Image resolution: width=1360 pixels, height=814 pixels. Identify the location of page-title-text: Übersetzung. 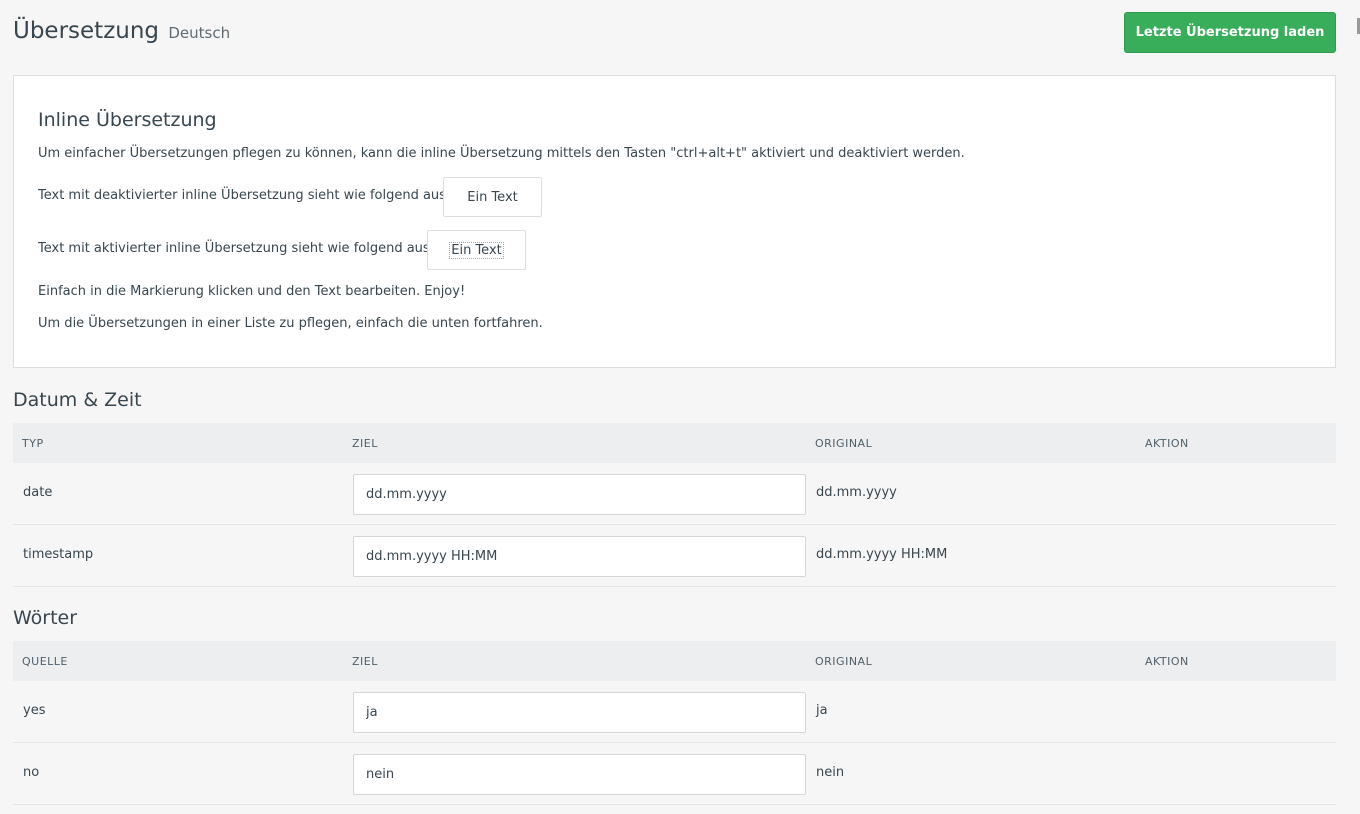
(86, 31).